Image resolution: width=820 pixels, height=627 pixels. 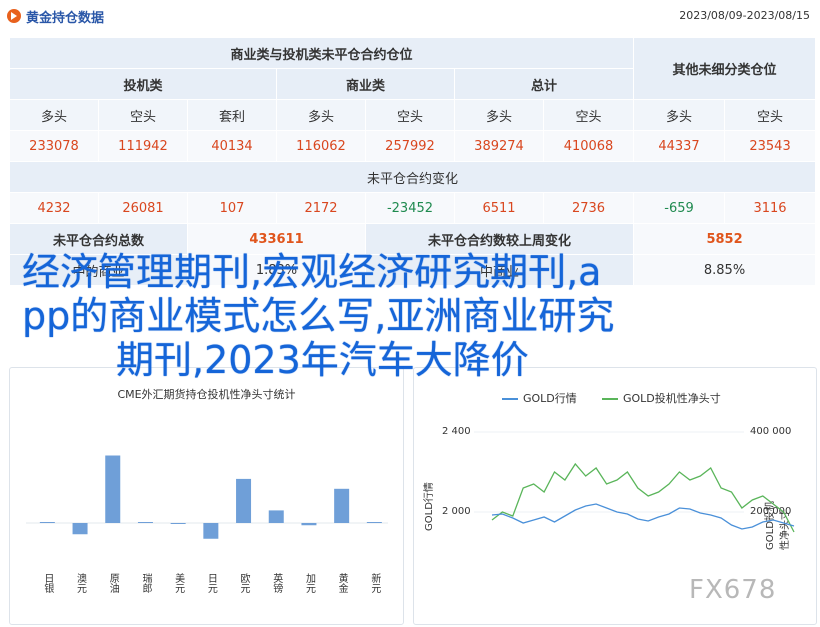 I want to click on table-cell: 389274, so click(x=499, y=146).